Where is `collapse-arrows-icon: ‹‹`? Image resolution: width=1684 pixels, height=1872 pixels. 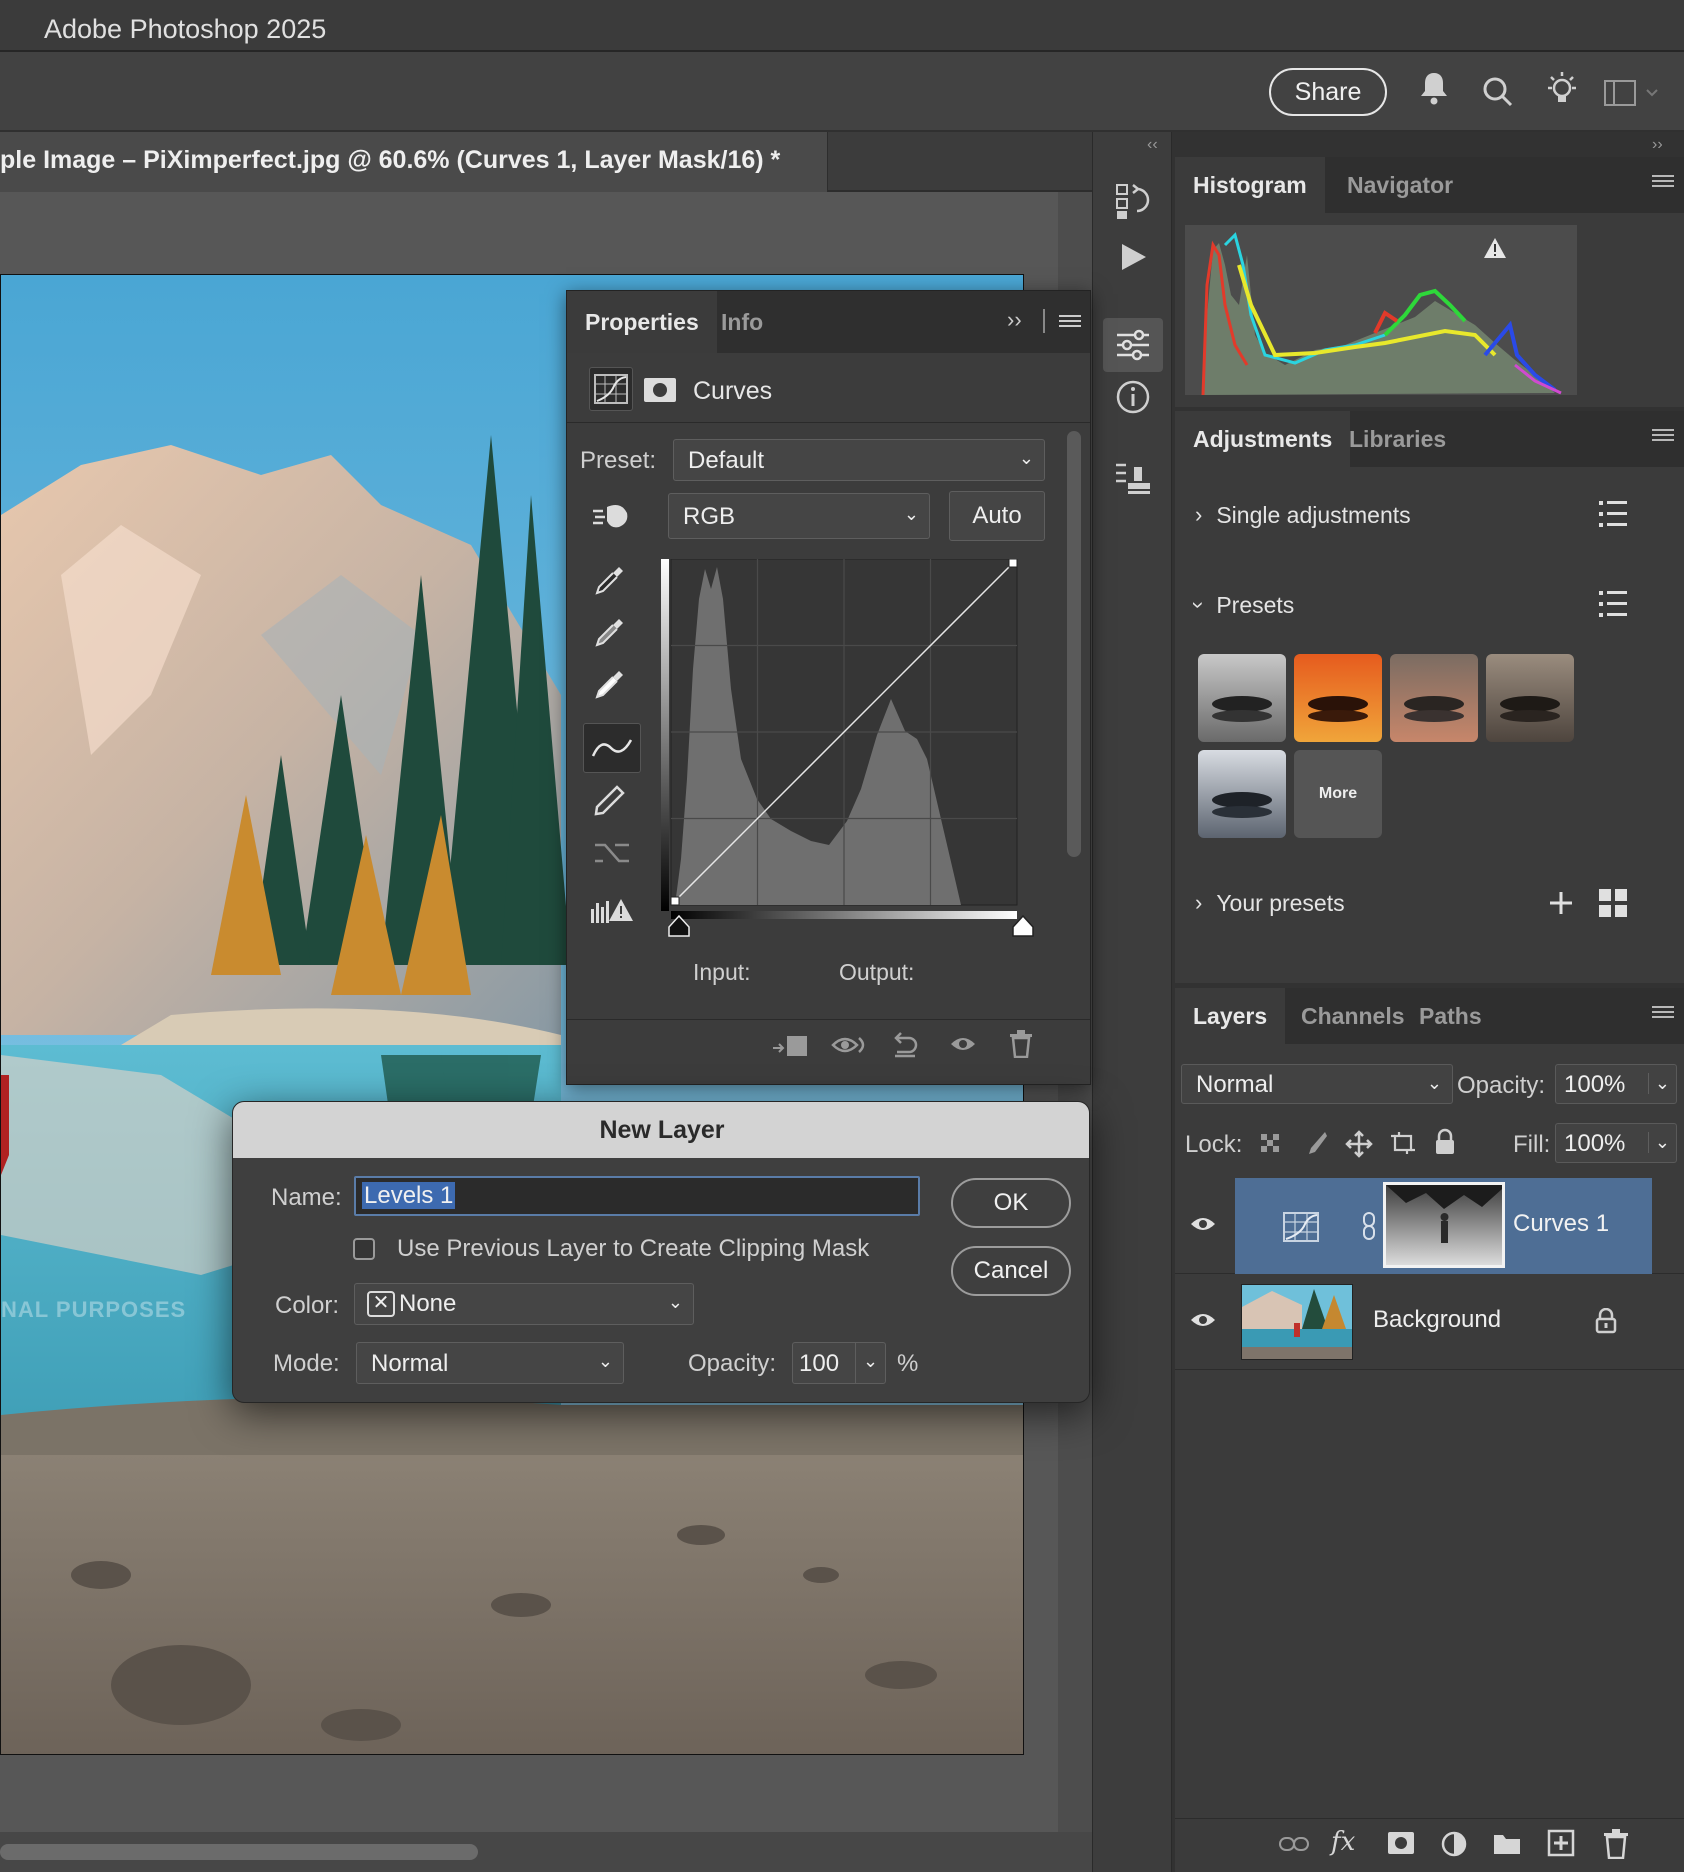
collapse-arrows-icon: ‹‹ is located at coordinates (1152, 145).